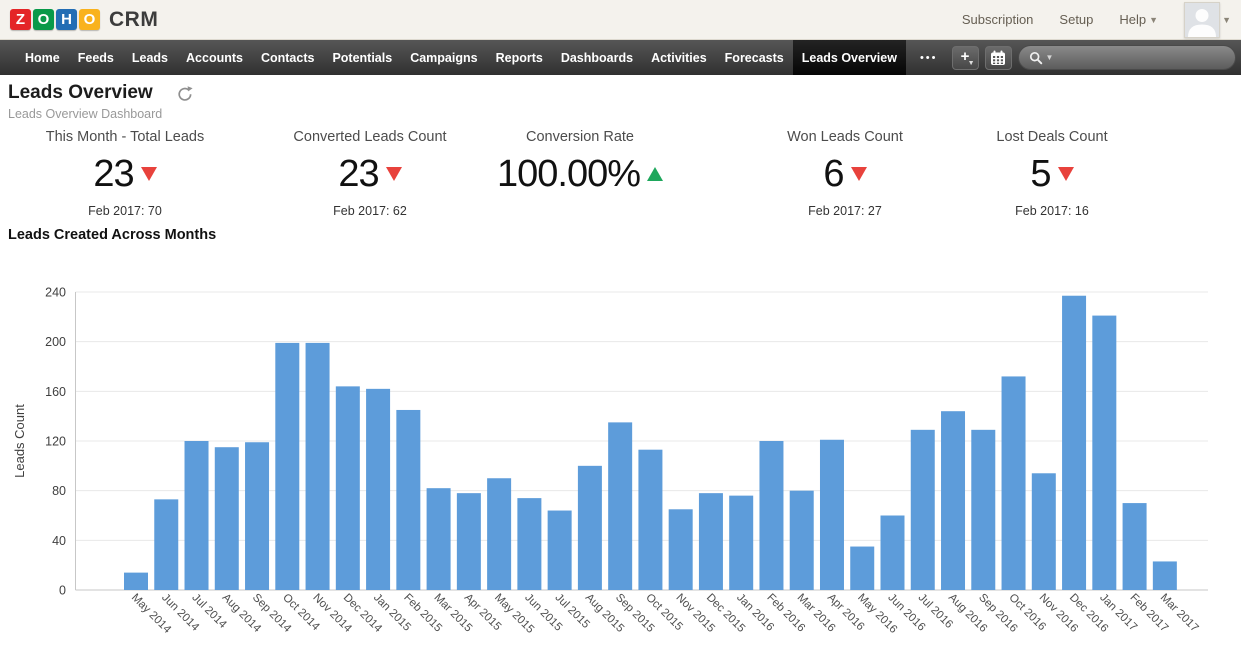  I want to click on kpi-this-month-total-leads: This Month - Total Leads 23 Feb 2017: 70, so click(125, 173).